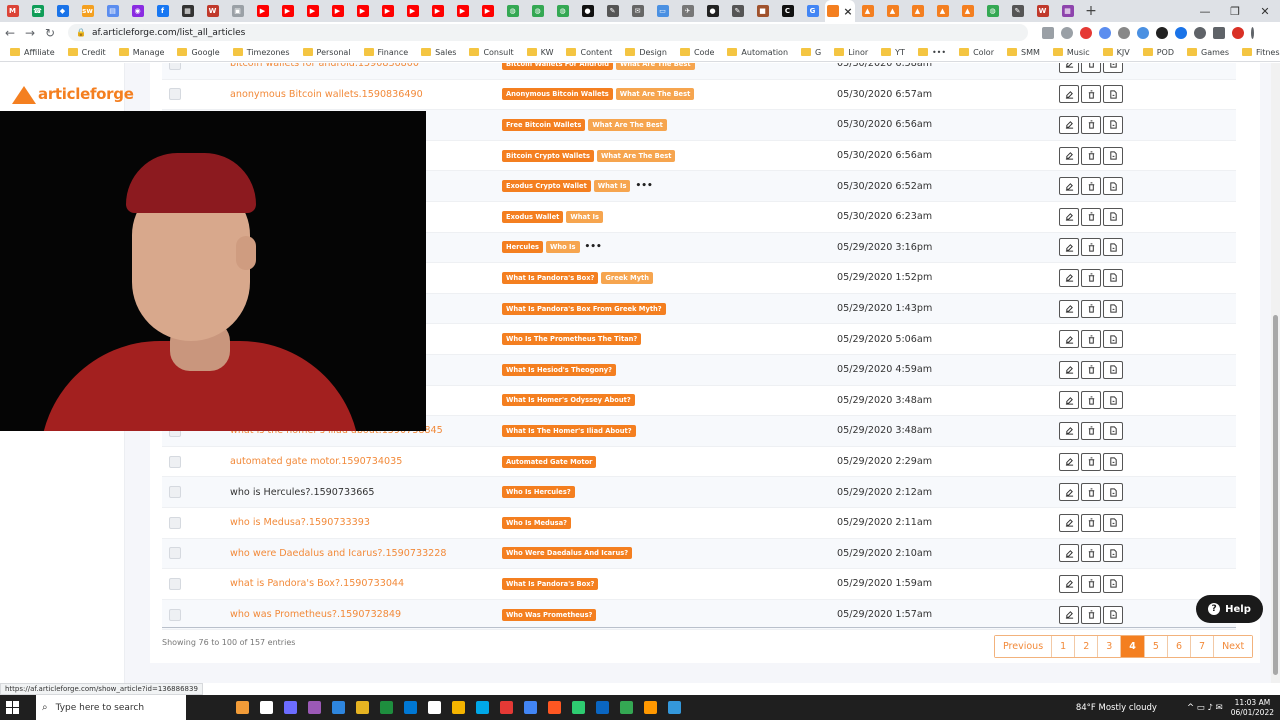 The height and width of the screenshot is (720, 1280). Describe the element at coordinates (1203, 646) in the screenshot. I see `pagination-page: 7` at that location.